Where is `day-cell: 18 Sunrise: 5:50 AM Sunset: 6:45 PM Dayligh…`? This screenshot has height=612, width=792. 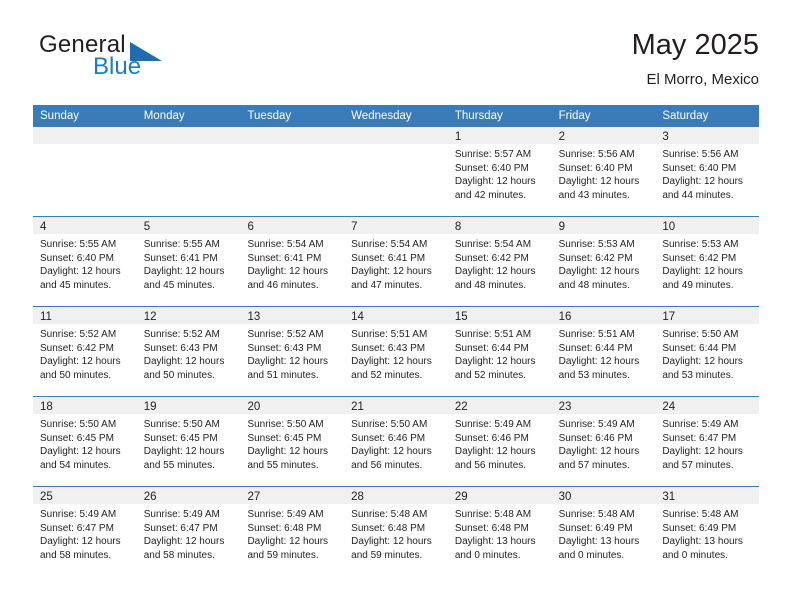
day-cell: 18 Sunrise: 5:50 AM Sunset: 6:45 PM Dayligh… is located at coordinates (85, 441).